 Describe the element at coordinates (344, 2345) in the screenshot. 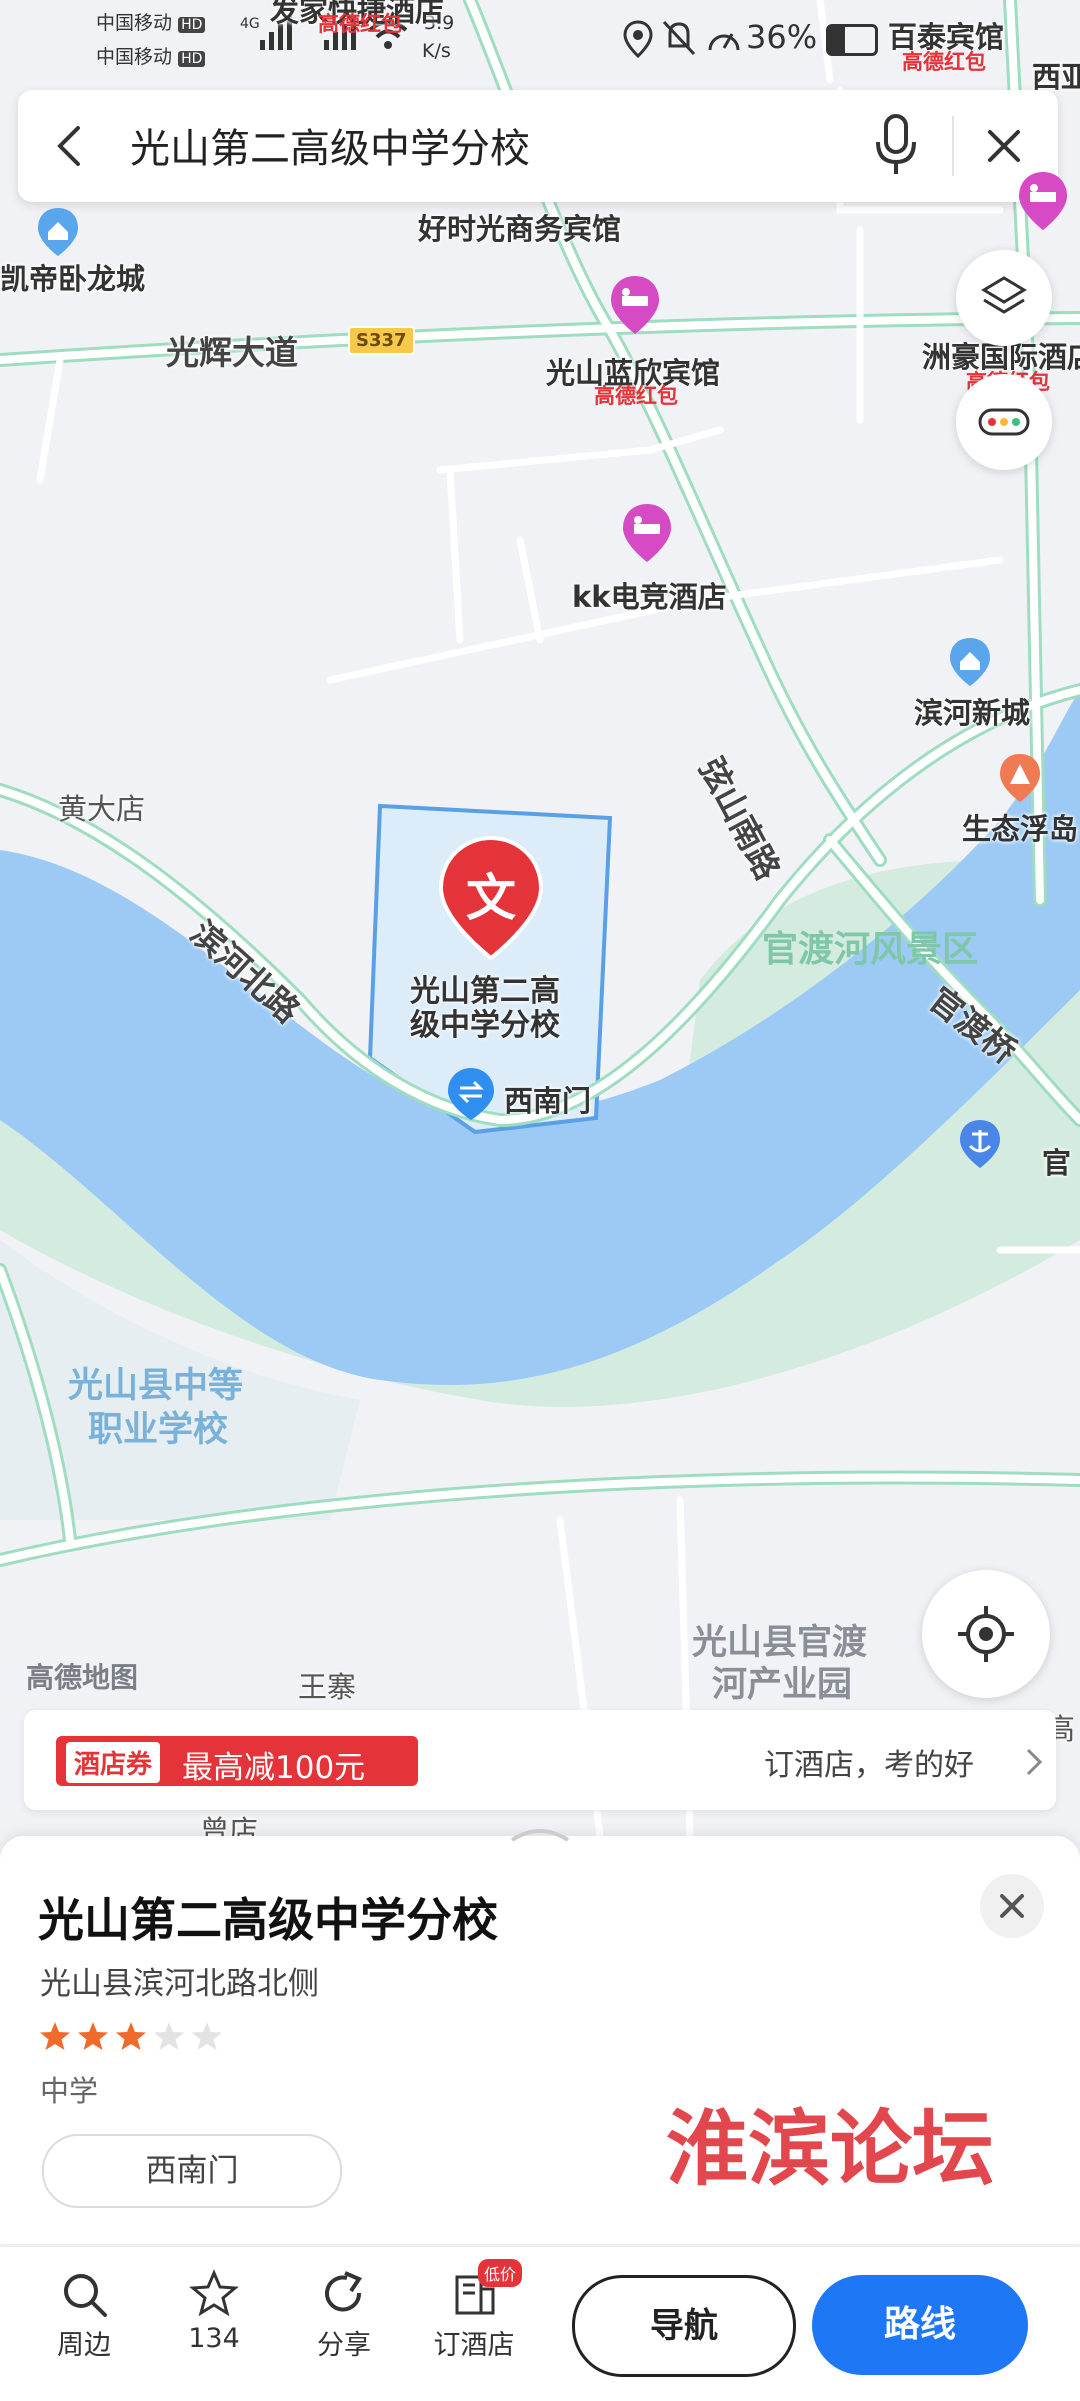

I see `share-label: 分享` at that location.